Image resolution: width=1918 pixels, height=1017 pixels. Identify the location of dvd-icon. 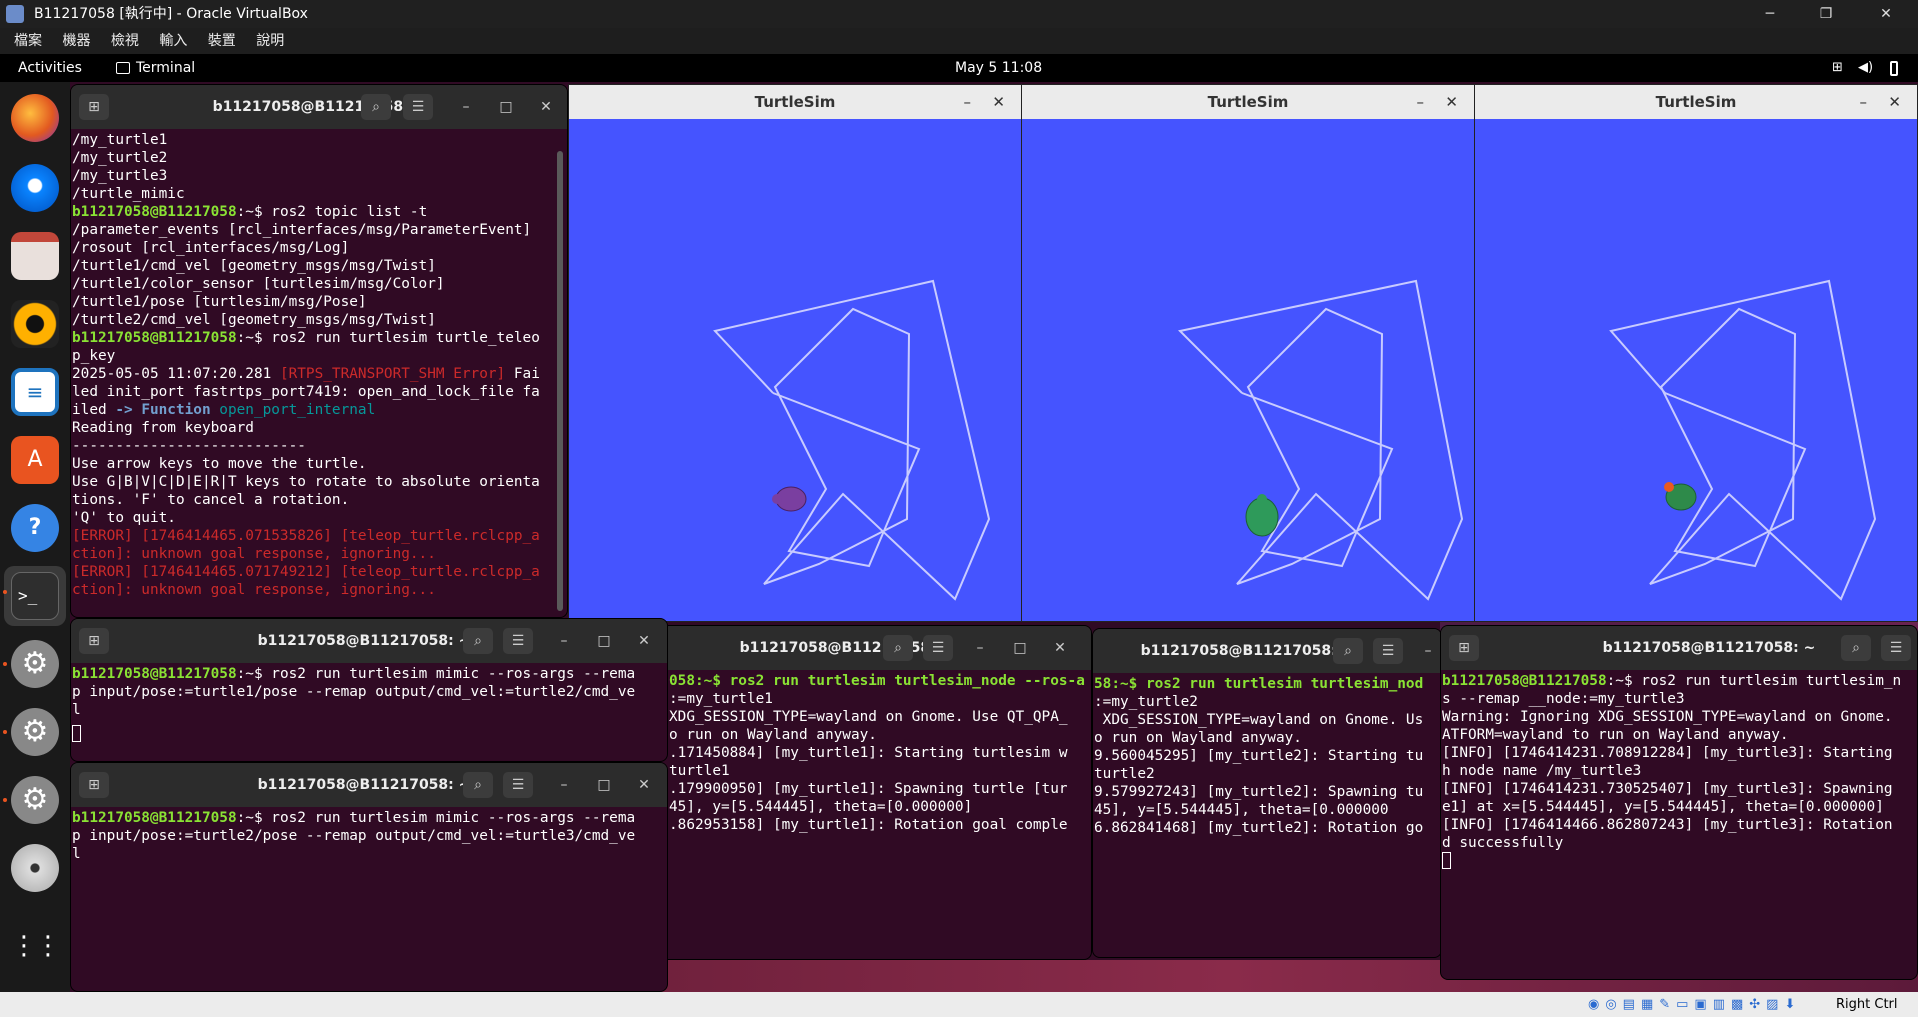
(35, 868).